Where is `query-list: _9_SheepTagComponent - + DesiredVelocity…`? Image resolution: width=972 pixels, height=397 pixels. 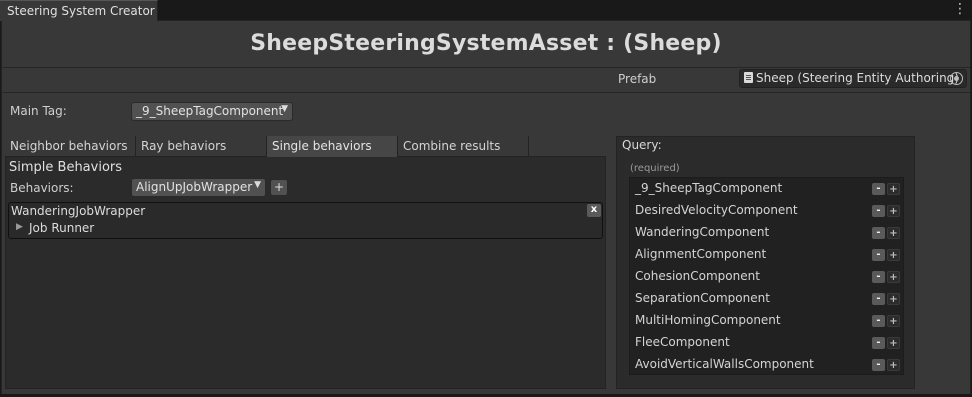 query-list: _9_SheepTagComponent - + DesiredVelocity… is located at coordinates (766, 276).